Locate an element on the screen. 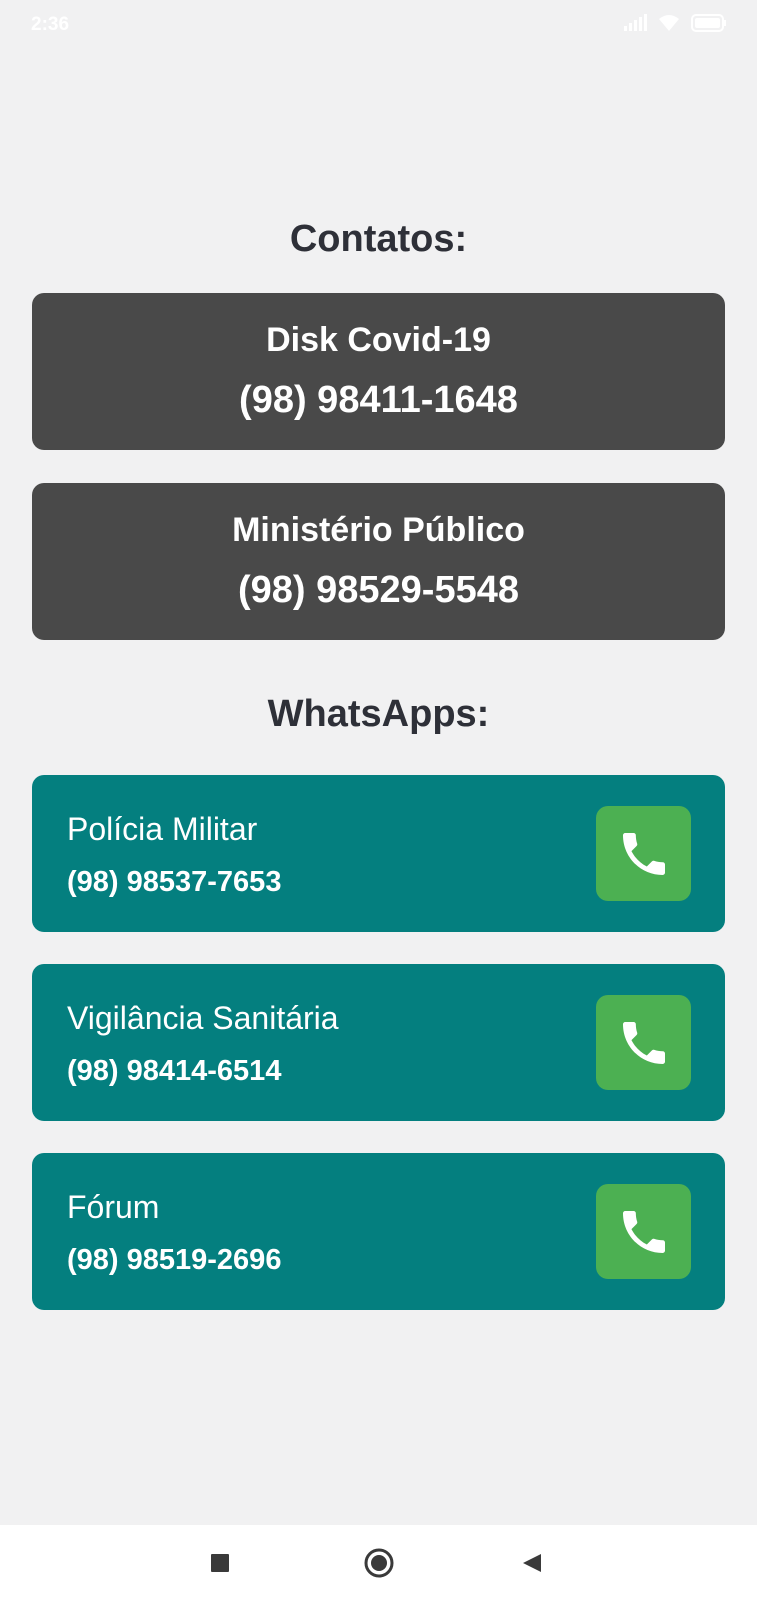  whatsapp-phone: (98) 98519-2696 is located at coordinates (174, 1260).